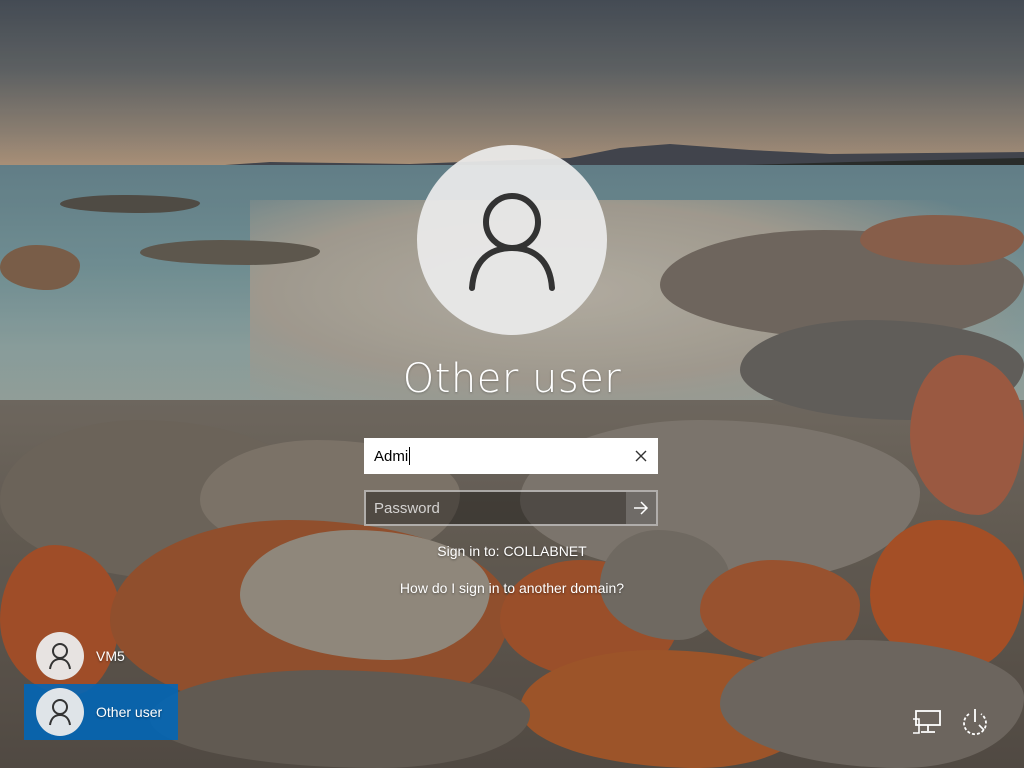 This screenshot has height=768, width=1024. Describe the element at coordinates (129, 712) in the screenshot. I see `user-tile-label: Other user` at that location.